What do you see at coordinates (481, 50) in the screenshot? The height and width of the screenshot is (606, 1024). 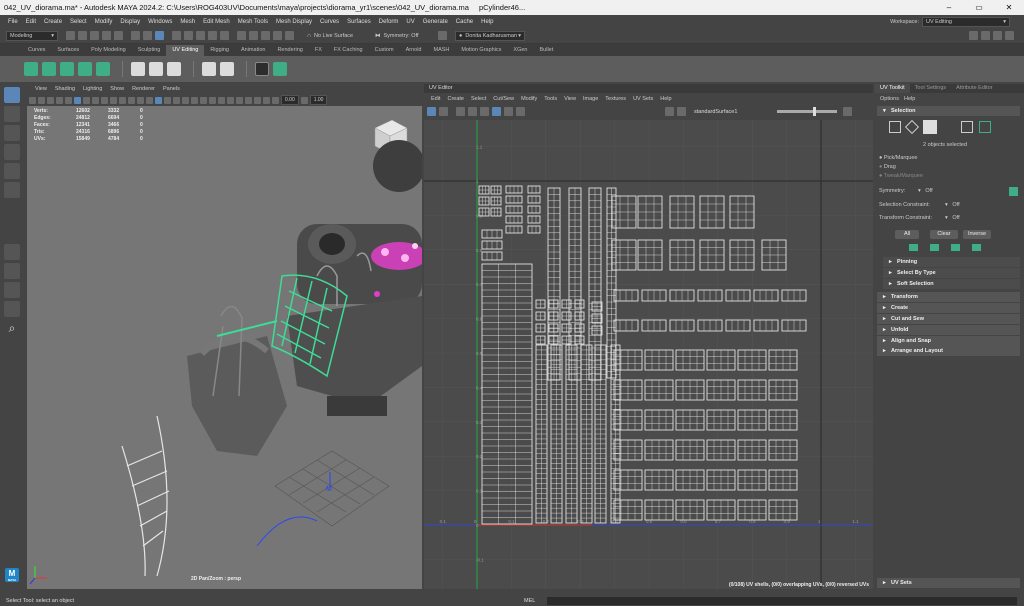 I see `shelf-tab-motion-graphics: Motion Graphics` at bounding box center [481, 50].